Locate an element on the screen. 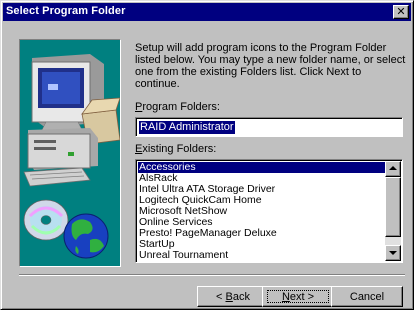 The image size is (414, 310). existing-folders-label: Existing Folders: is located at coordinates (175, 149).